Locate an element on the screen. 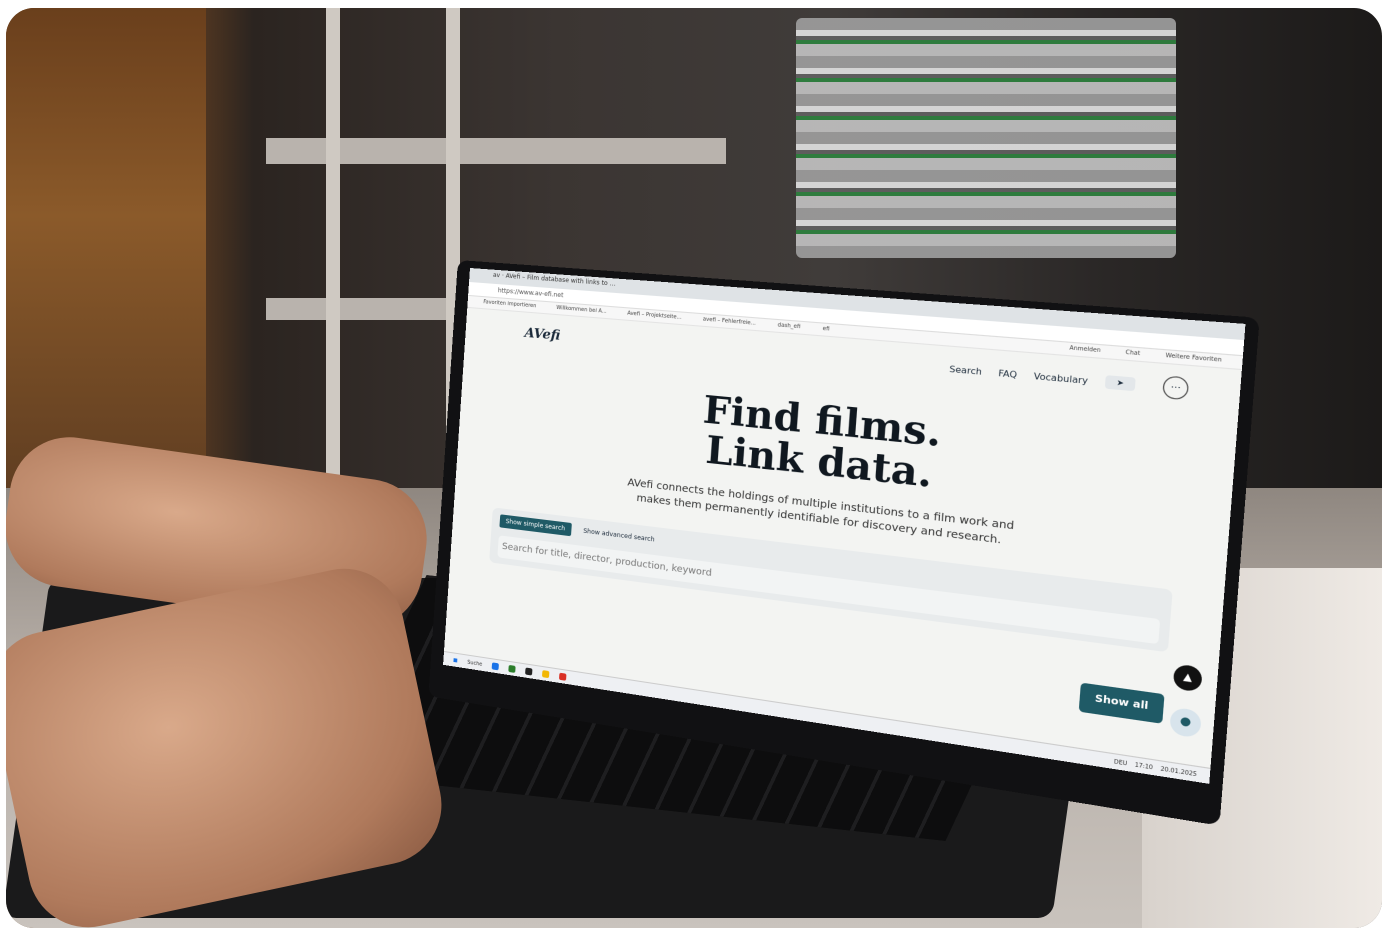 This screenshot has height=928, width=1382. nav-vocabulary: Vocabulary is located at coordinates (1060, 378).